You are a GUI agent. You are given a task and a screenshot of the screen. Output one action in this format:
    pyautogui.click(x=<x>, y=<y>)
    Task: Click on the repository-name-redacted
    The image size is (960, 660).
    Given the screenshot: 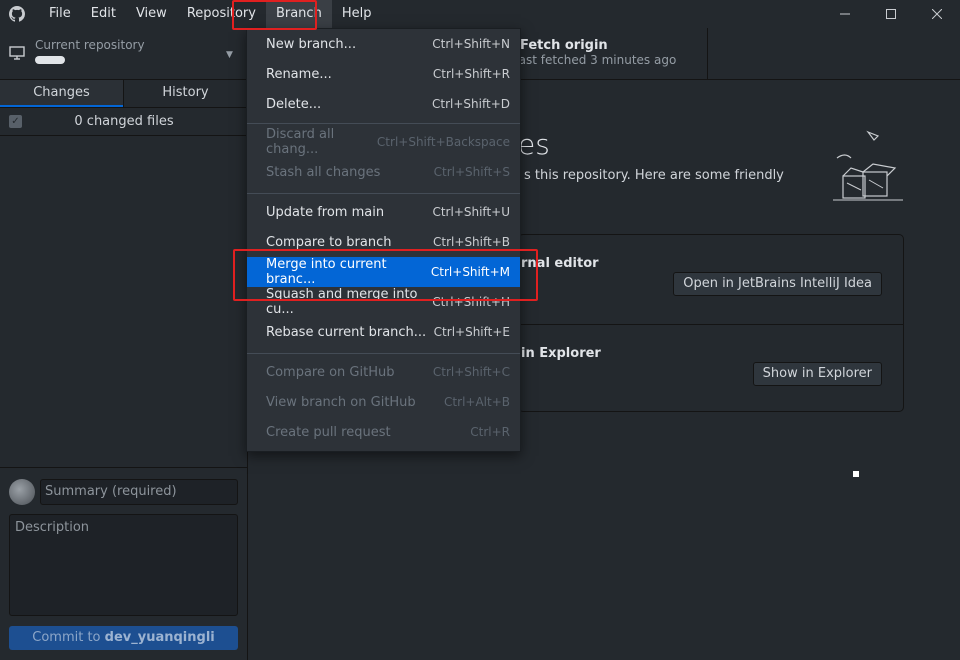 What is the action you would take?
    pyautogui.click(x=50, y=60)
    